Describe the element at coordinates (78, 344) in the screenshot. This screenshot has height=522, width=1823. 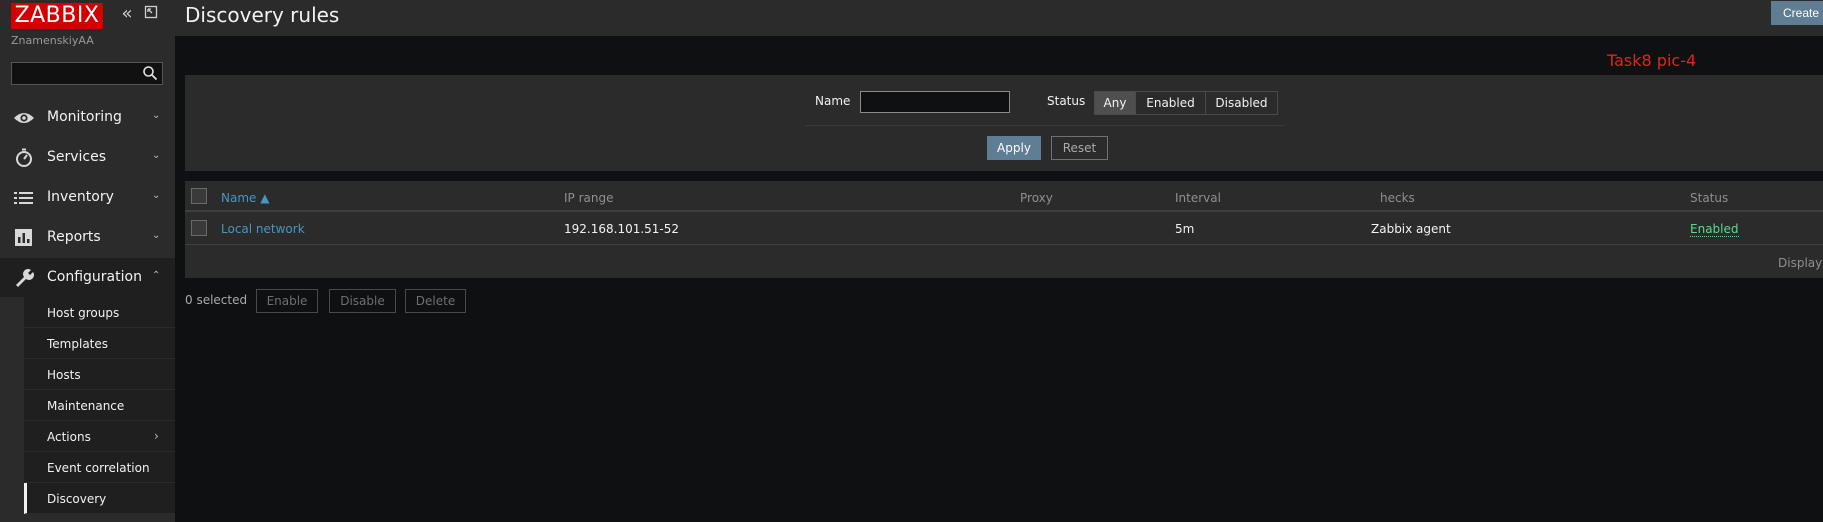
I see `submenu-label: Templates` at that location.